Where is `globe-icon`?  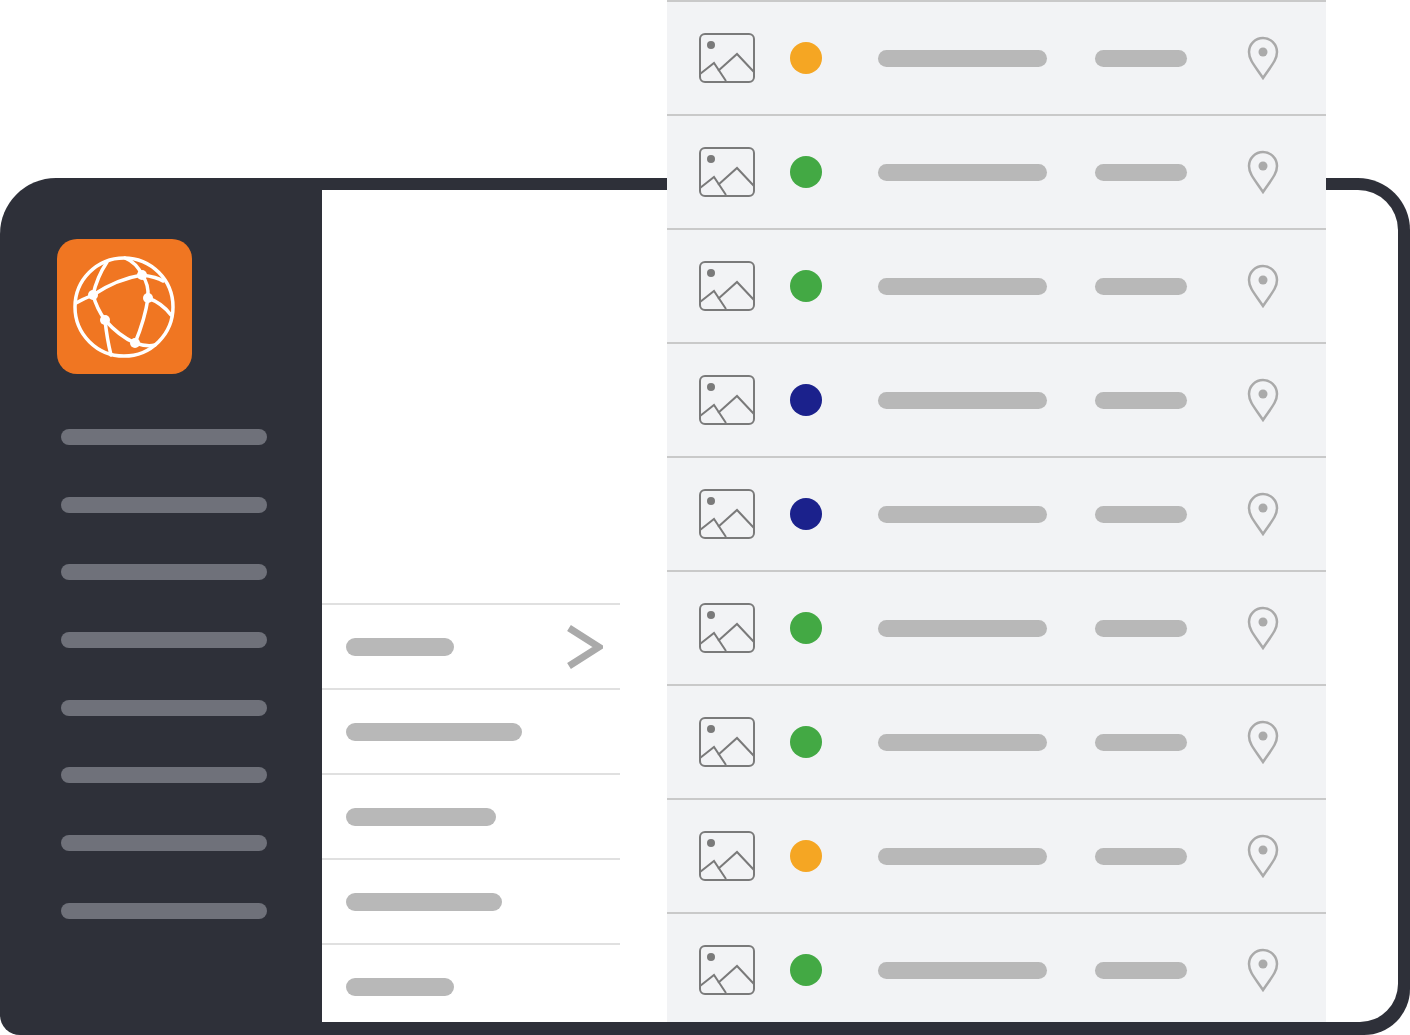
globe-icon is located at coordinates (124, 306).